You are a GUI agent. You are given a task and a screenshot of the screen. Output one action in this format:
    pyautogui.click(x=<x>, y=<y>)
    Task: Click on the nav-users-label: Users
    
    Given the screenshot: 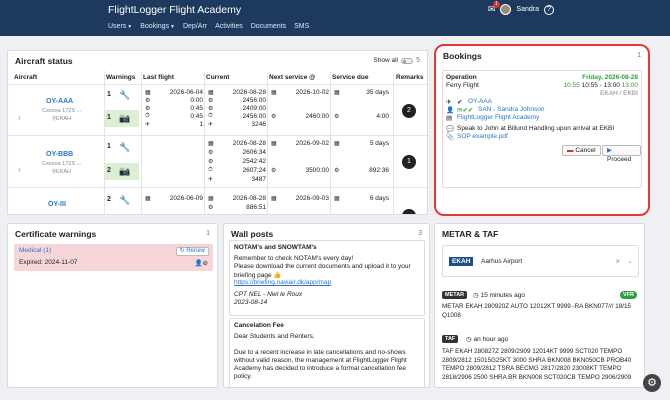 What is the action you would take?
    pyautogui.click(x=117, y=26)
    